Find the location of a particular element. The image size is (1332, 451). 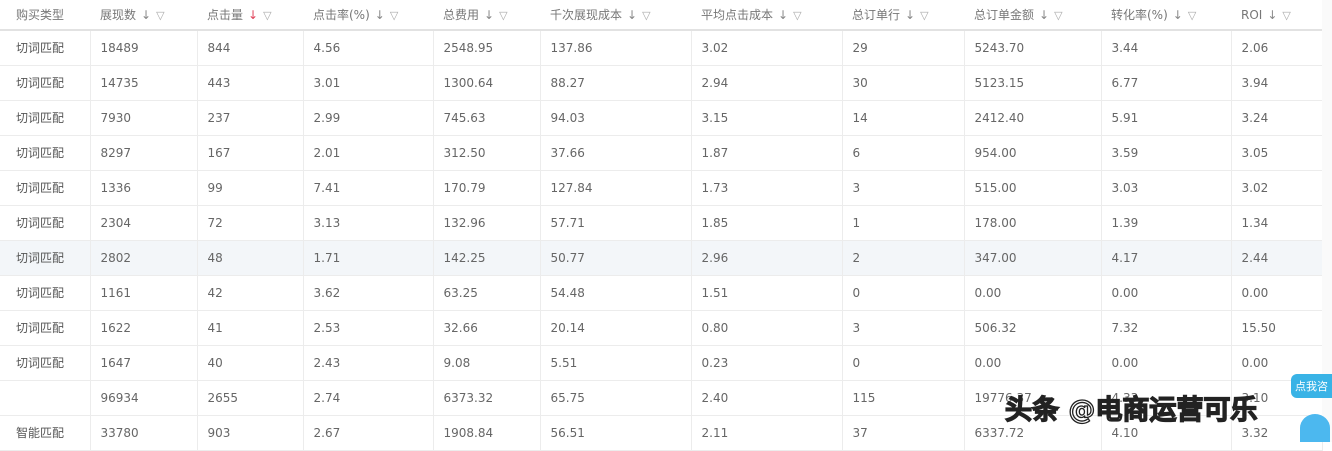

column-header: 点击量 ↓ ▽ is located at coordinates (250, 15).